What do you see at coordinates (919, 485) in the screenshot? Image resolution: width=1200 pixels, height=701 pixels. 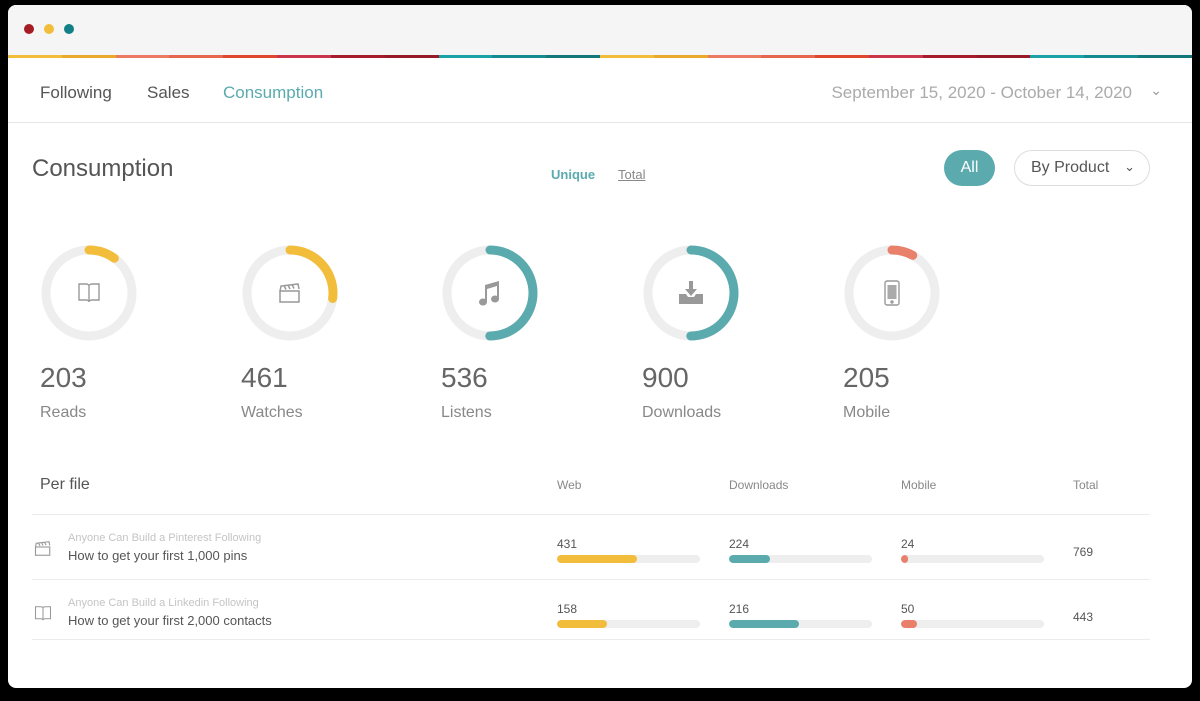 I see `column-mobile: Mobile` at bounding box center [919, 485].